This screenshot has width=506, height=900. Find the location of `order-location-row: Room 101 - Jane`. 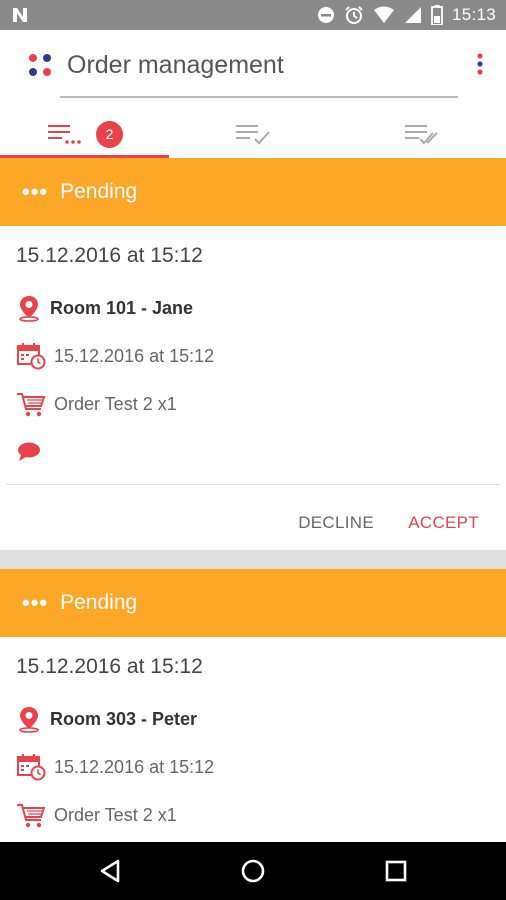

order-location-row: Room 101 - Jane is located at coordinates (253, 308).